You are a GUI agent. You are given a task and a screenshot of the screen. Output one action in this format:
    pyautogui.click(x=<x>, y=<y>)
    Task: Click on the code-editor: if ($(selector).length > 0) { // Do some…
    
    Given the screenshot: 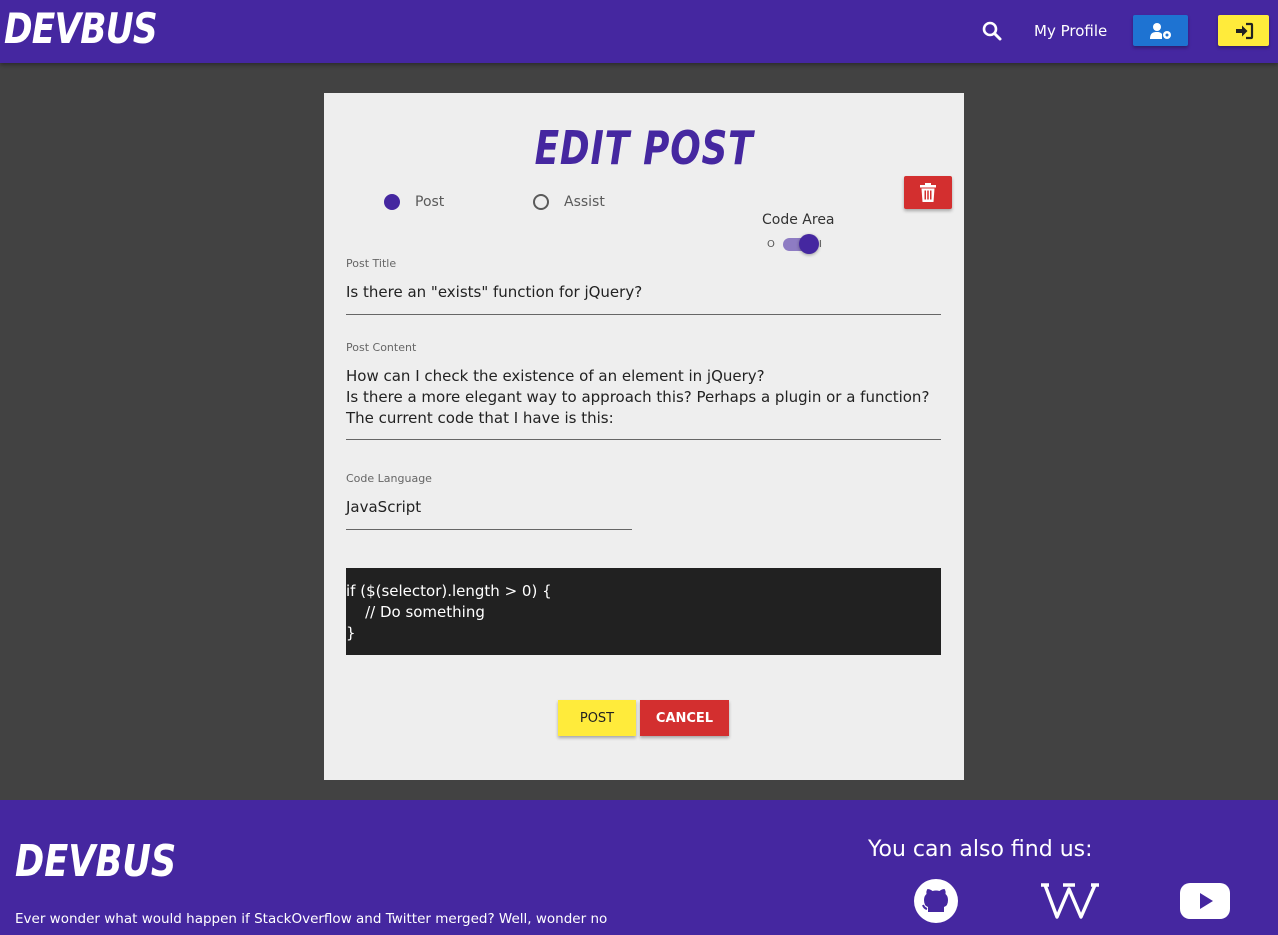 What is the action you would take?
    pyautogui.click(x=643, y=611)
    